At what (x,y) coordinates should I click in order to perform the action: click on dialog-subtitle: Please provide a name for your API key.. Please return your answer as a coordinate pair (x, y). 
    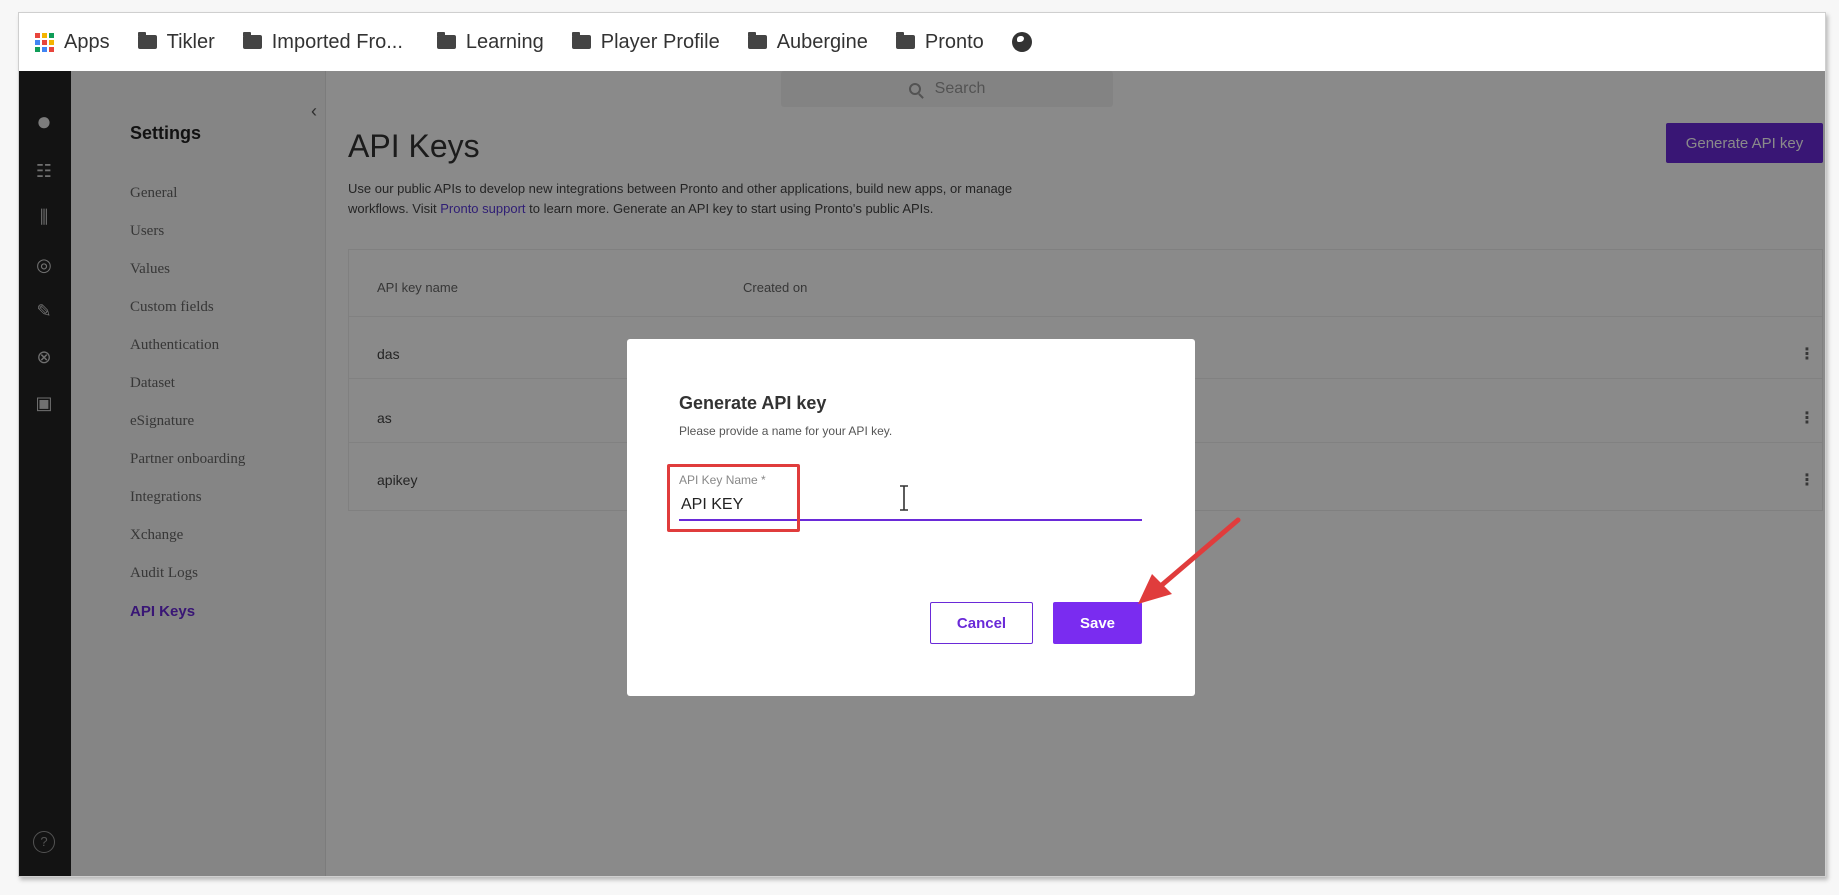
    Looking at the image, I should click on (786, 431).